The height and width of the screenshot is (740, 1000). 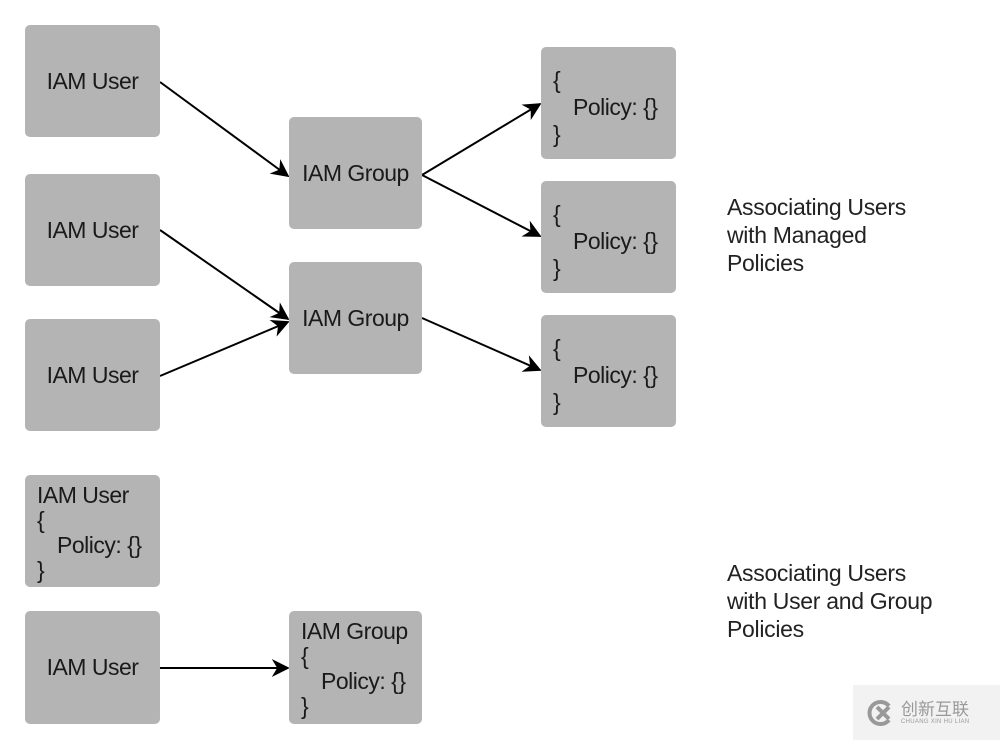 I want to click on caption-managed-policies: Associating Users with Managed Policies, so click(x=816, y=235).